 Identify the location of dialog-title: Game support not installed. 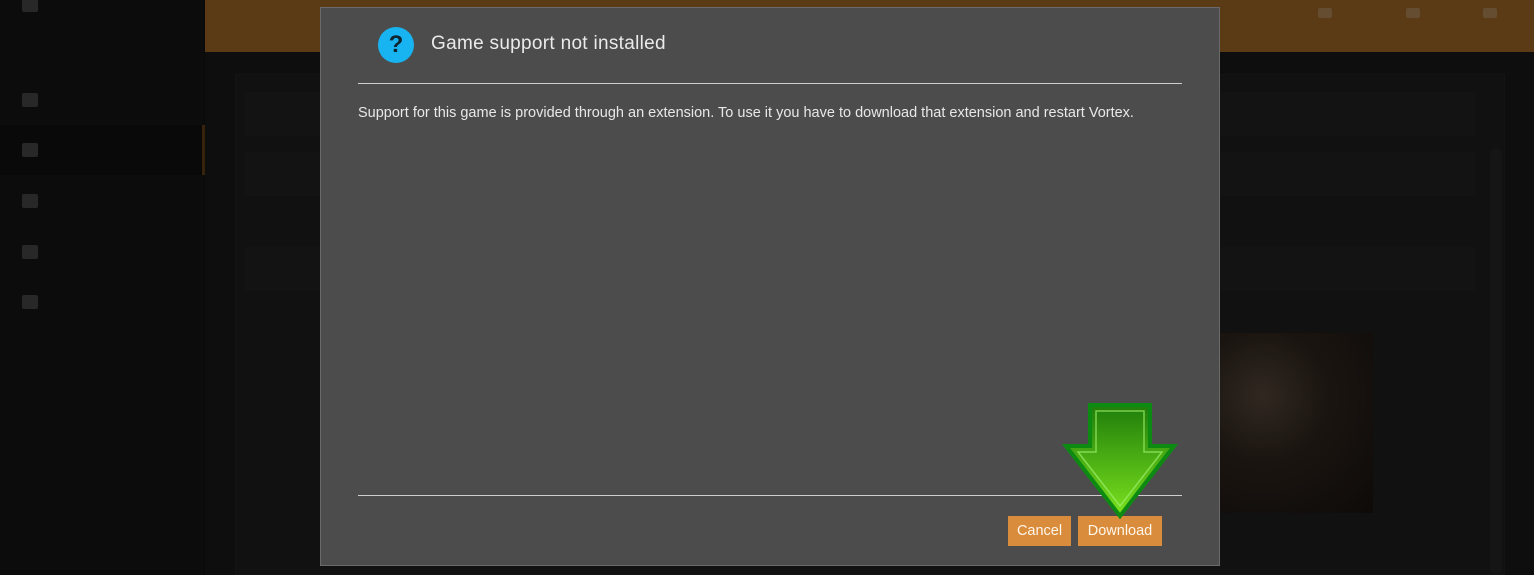
(548, 43).